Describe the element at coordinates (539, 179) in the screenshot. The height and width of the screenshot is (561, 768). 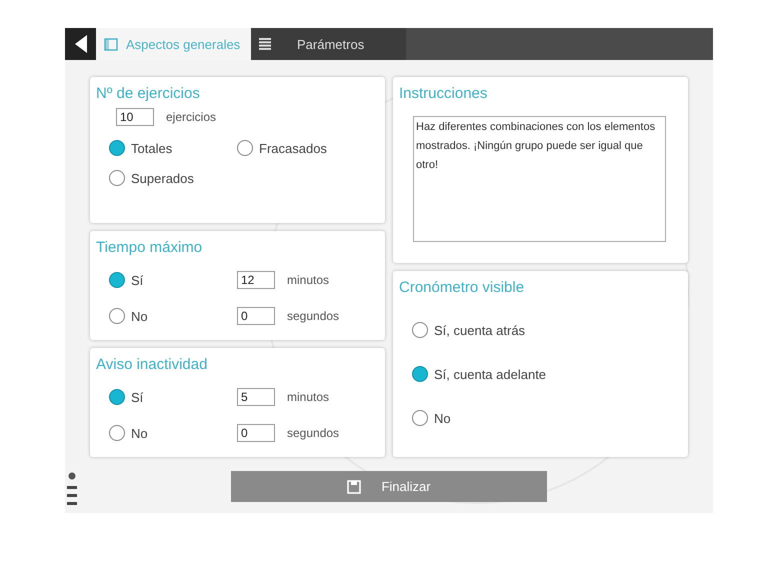
I see `instructions-field: Haz diferentes combinaciones con los elementos mostrados. ¡Ningún grupo puede ser igual que otro!` at that location.